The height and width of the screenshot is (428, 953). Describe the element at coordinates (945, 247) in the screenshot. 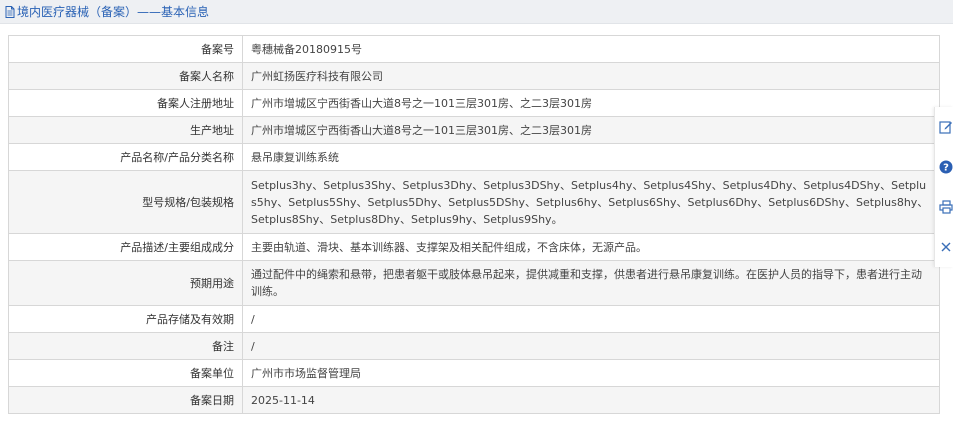

I see `close-icon` at that location.